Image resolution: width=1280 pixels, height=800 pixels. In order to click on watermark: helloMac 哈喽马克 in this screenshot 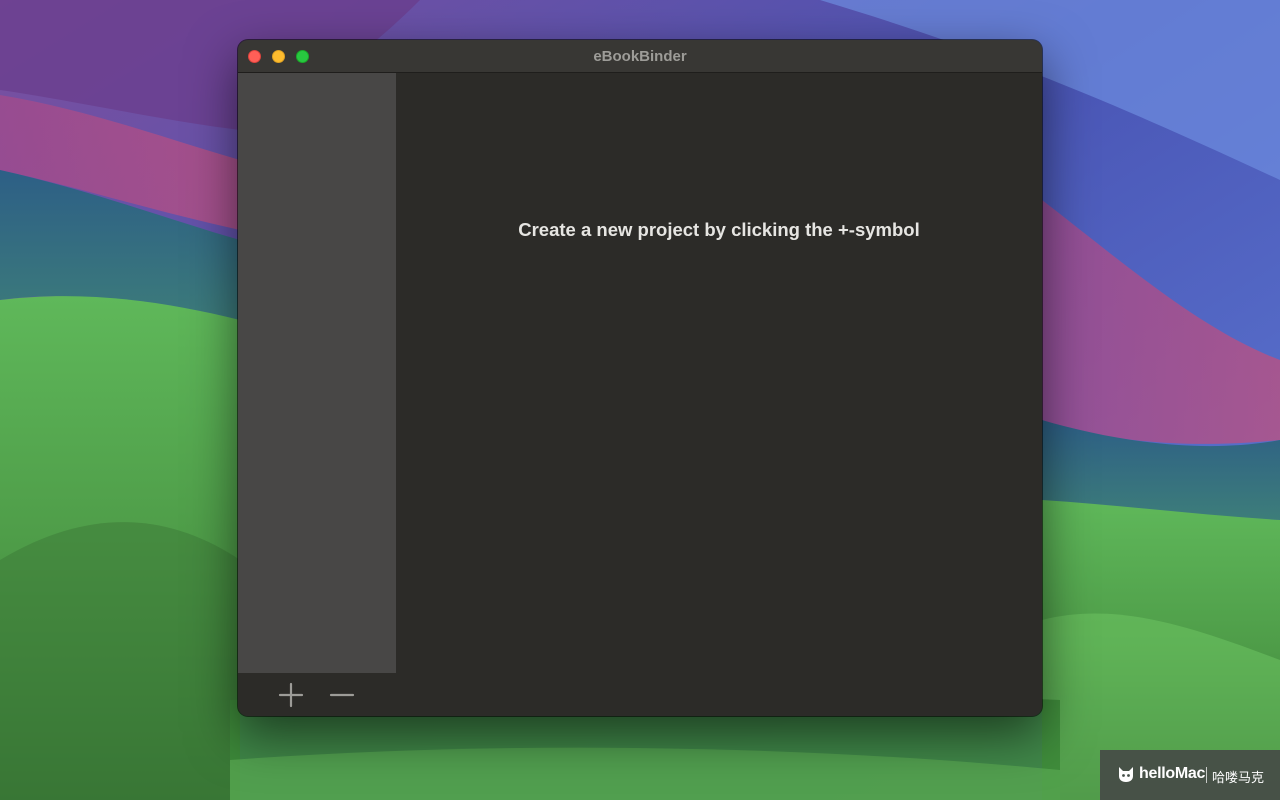, I will do `click(1190, 775)`.